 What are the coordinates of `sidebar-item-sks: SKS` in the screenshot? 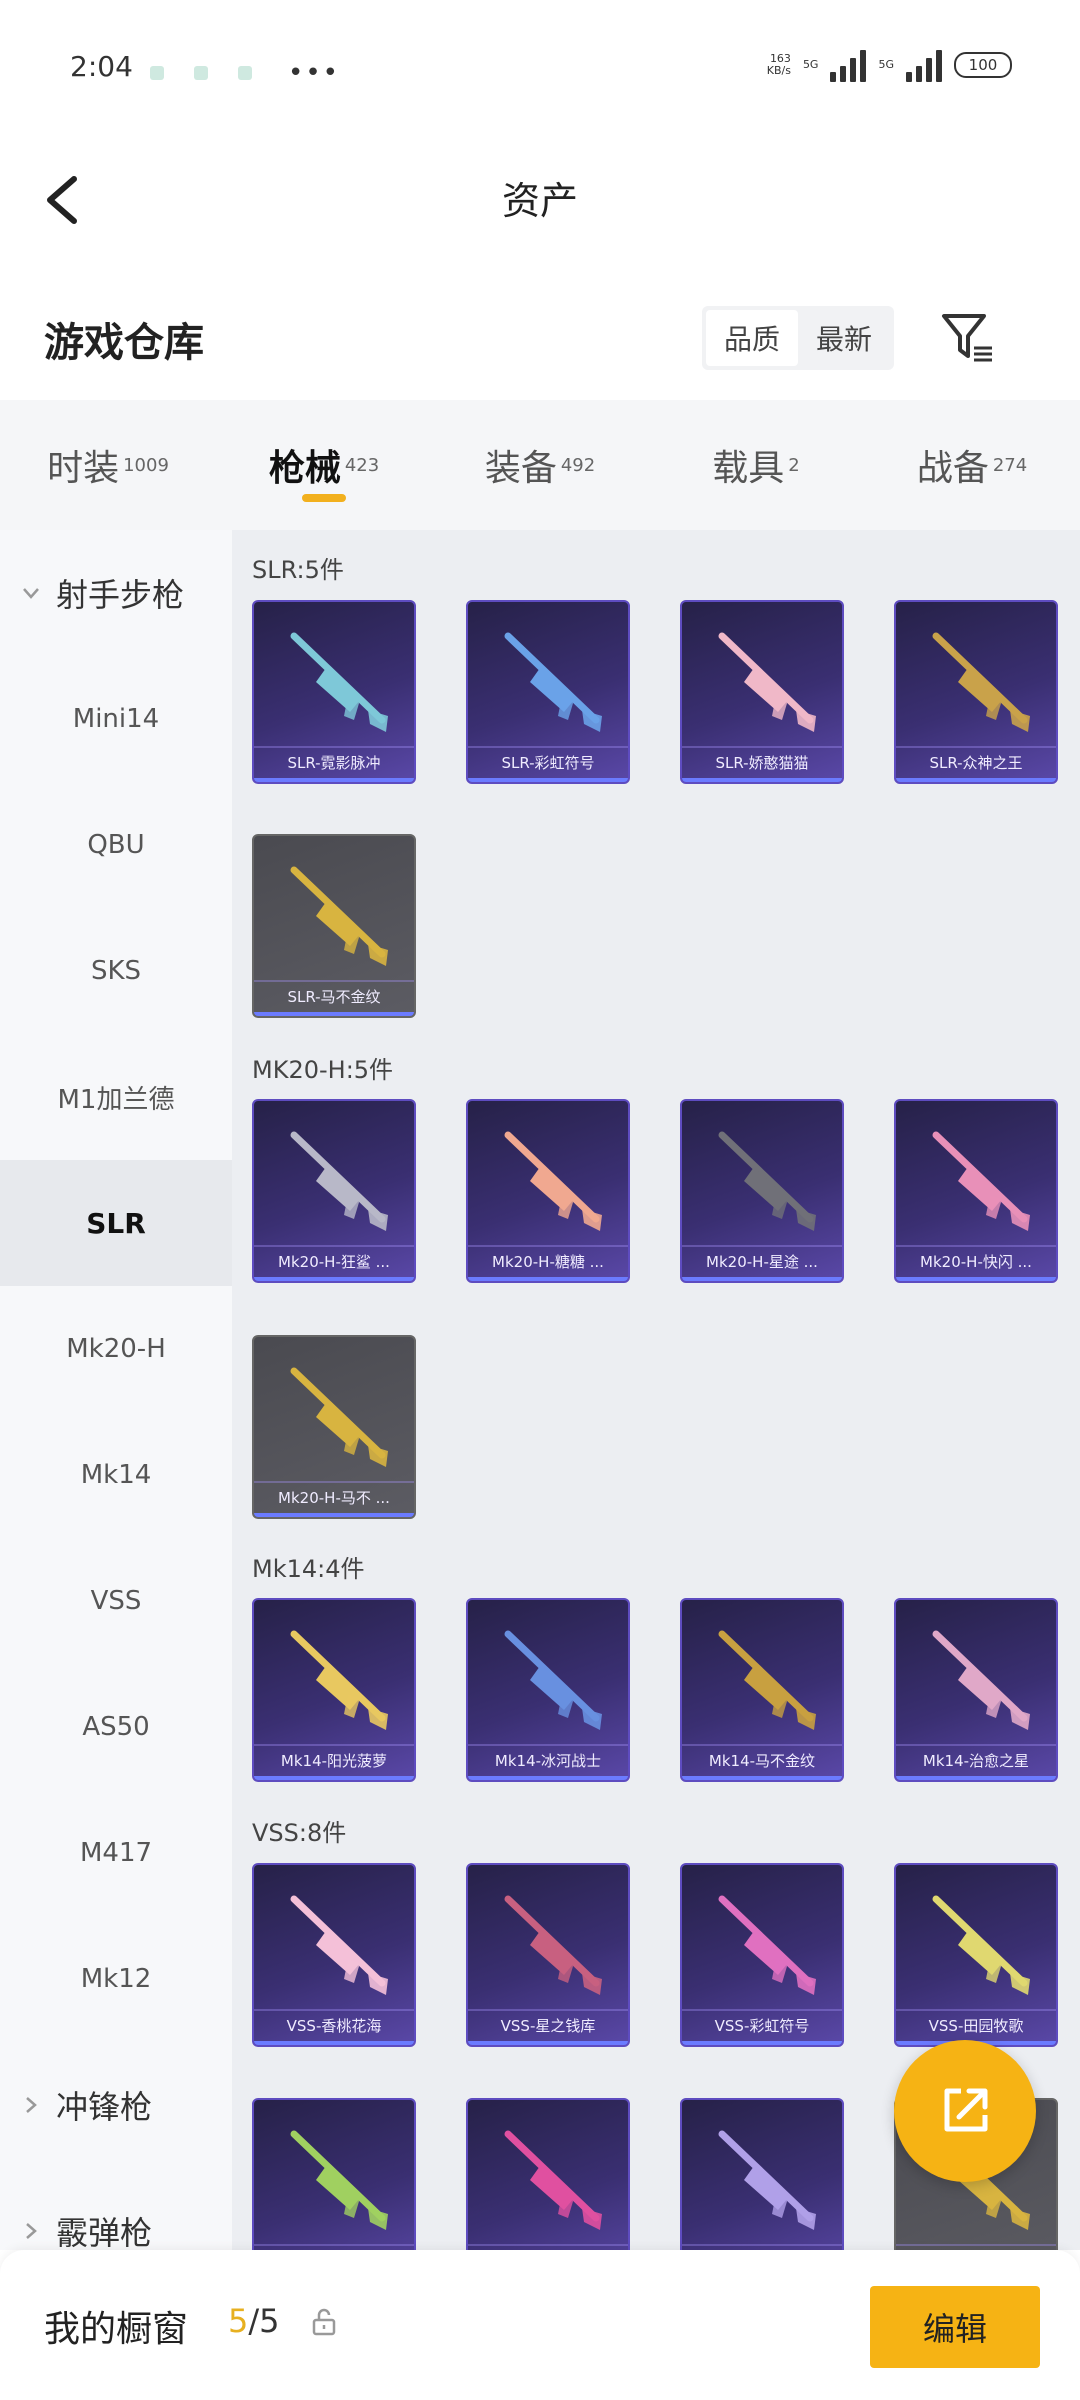 It's located at (116, 971).